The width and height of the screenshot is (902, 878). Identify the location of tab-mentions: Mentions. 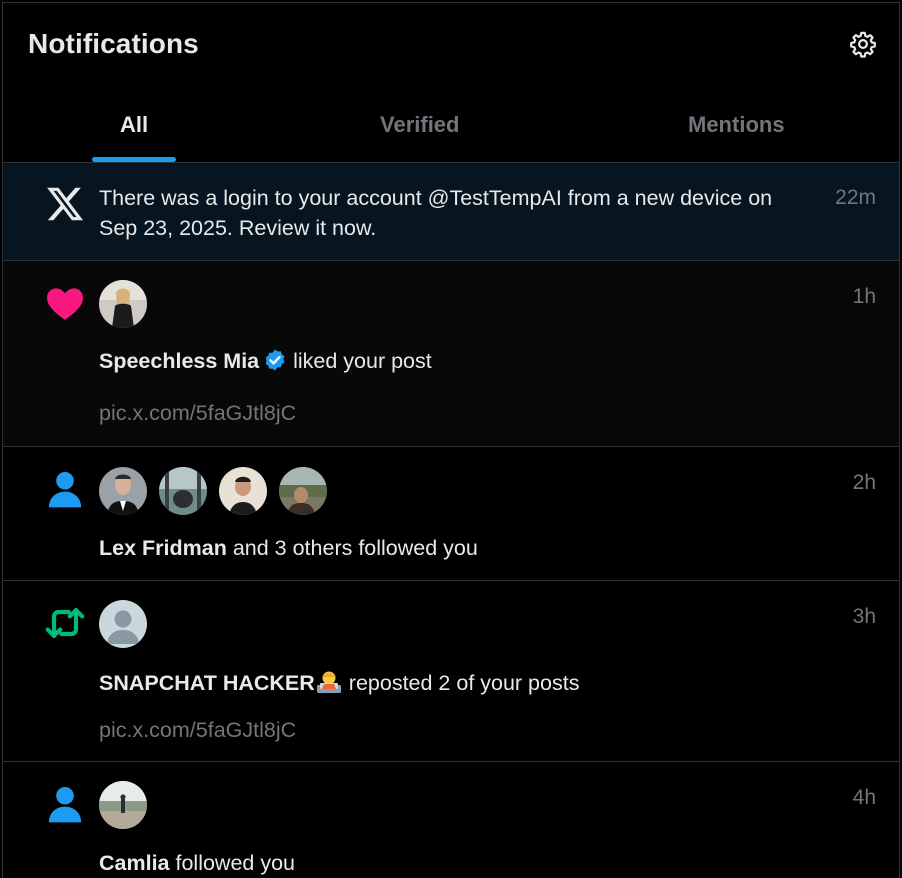
(737, 124).